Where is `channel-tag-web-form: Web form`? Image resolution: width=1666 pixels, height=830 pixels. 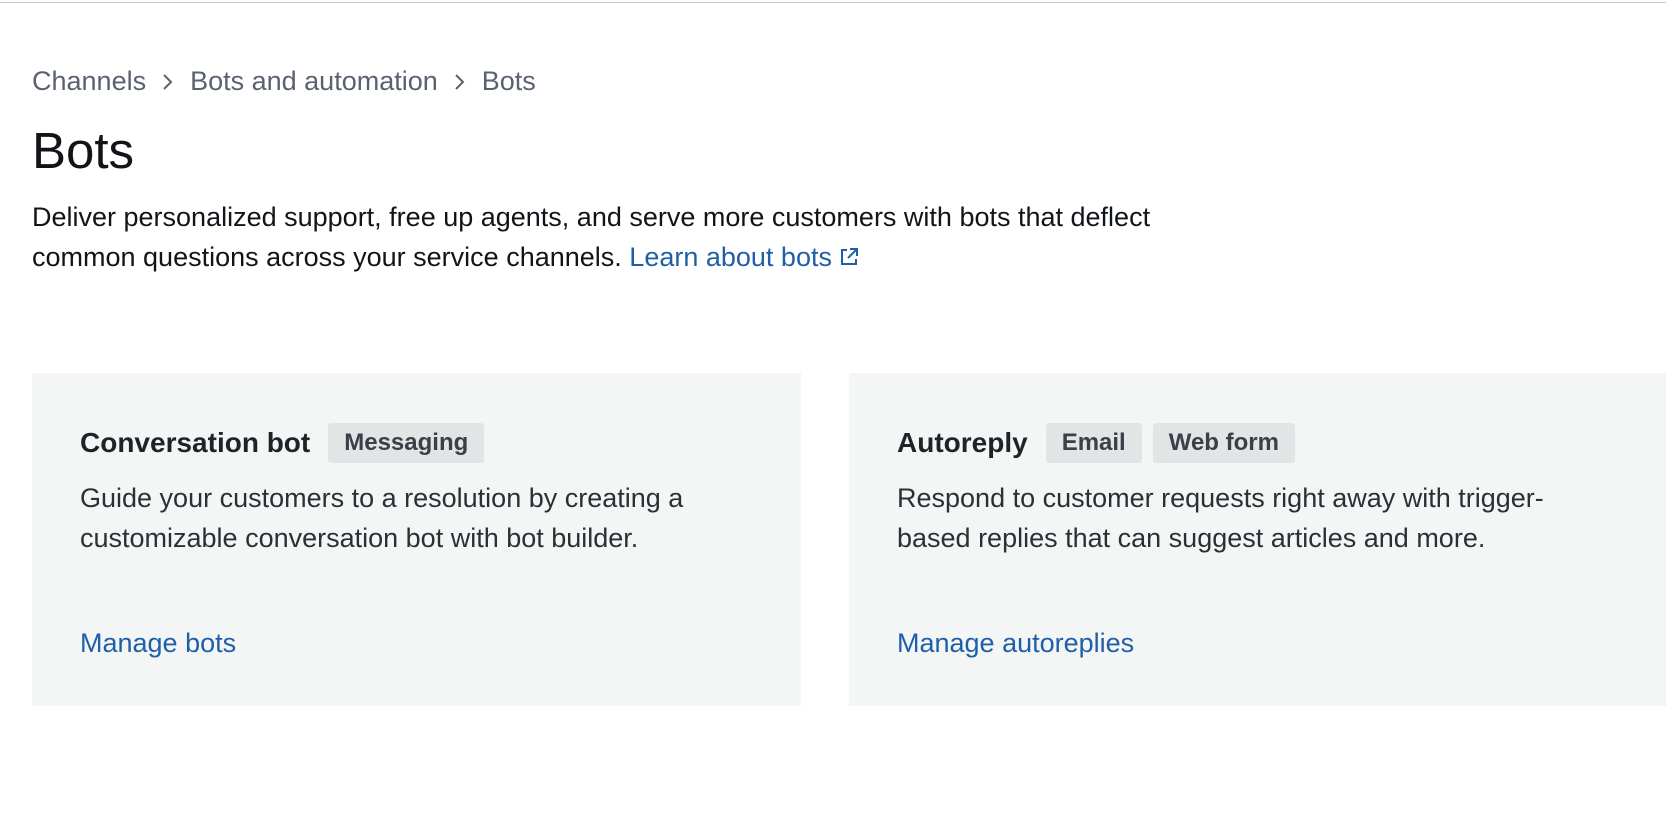 channel-tag-web-form: Web form is located at coordinates (1223, 443).